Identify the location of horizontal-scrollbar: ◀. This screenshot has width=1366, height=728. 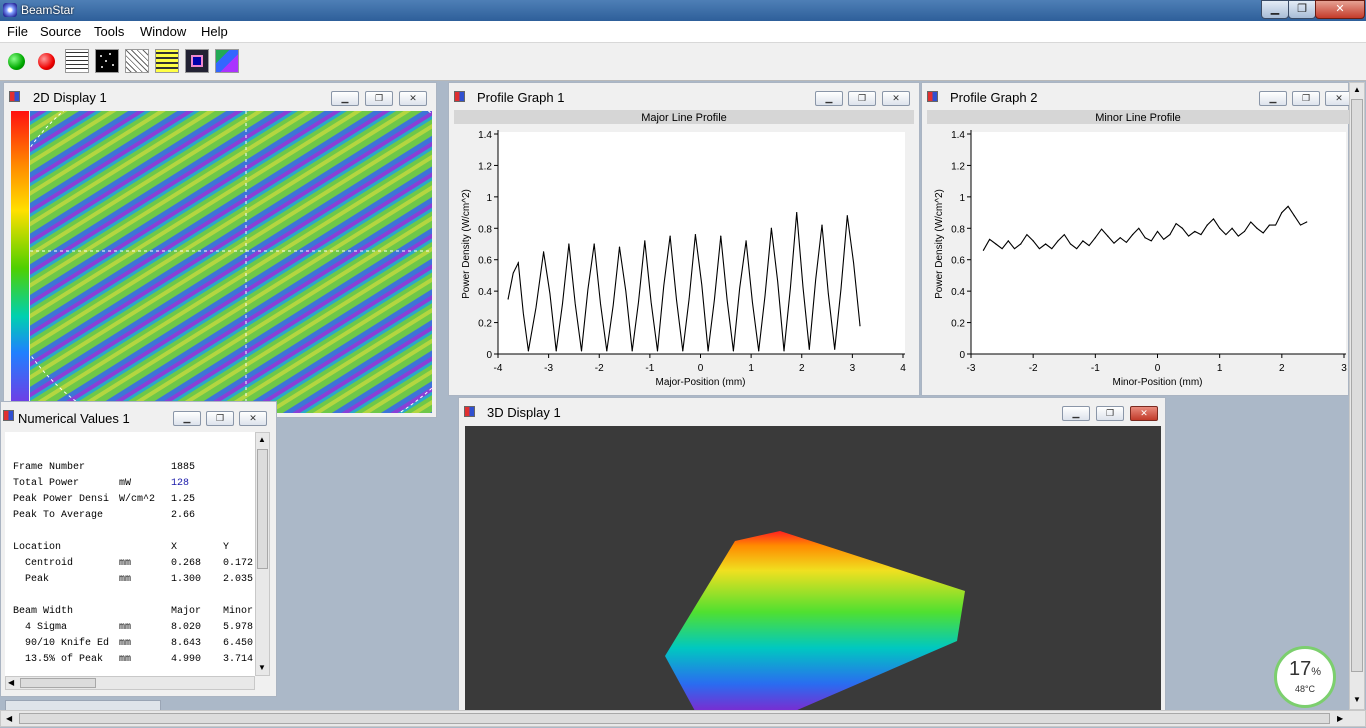
(130, 683).